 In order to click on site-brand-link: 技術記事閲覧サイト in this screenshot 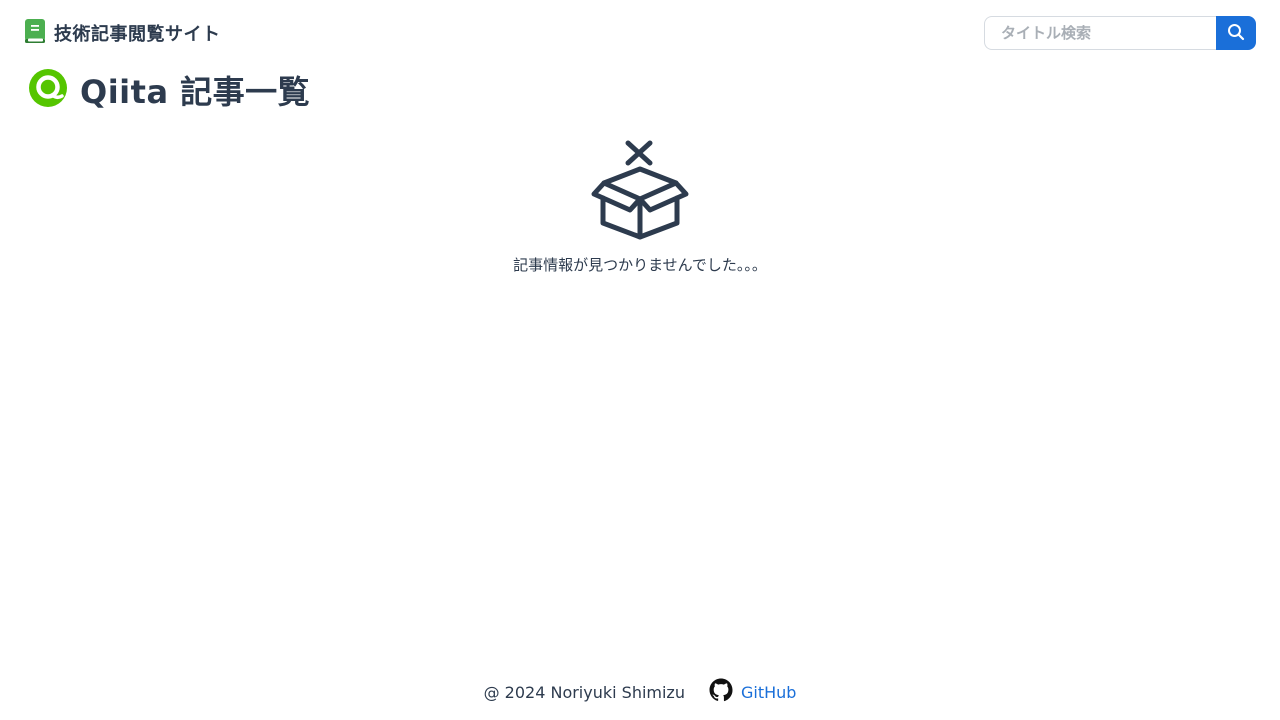, I will do `click(122, 33)`.